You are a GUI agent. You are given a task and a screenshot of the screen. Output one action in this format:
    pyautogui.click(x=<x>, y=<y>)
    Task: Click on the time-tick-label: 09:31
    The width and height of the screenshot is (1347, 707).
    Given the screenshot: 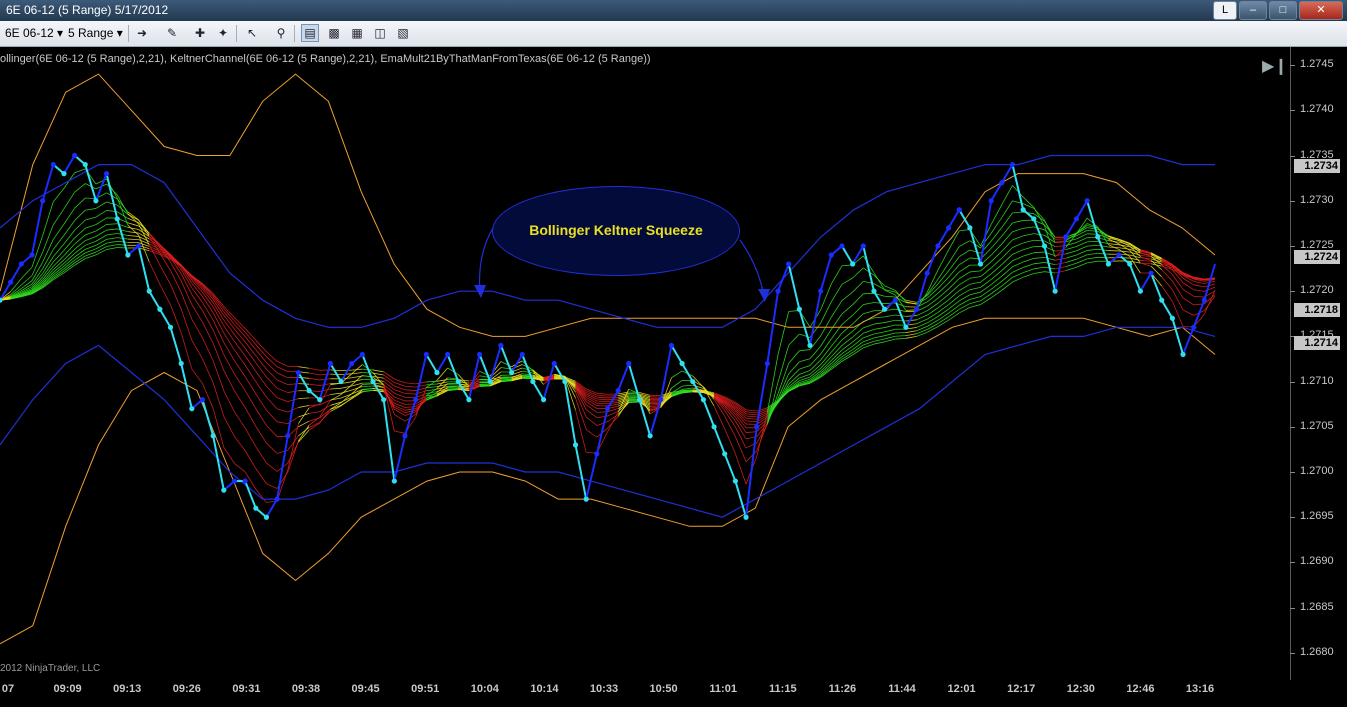 What is the action you would take?
    pyautogui.click(x=246, y=689)
    